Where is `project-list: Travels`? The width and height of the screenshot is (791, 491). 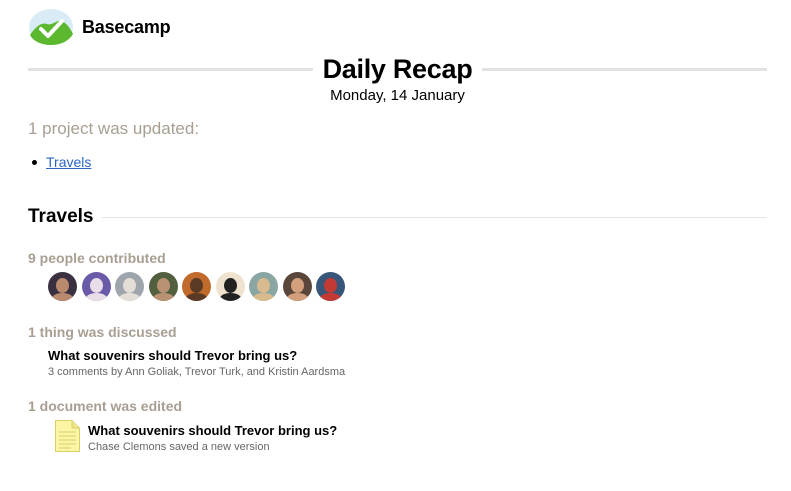
project-list: Travels is located at coordinates (61, 162).